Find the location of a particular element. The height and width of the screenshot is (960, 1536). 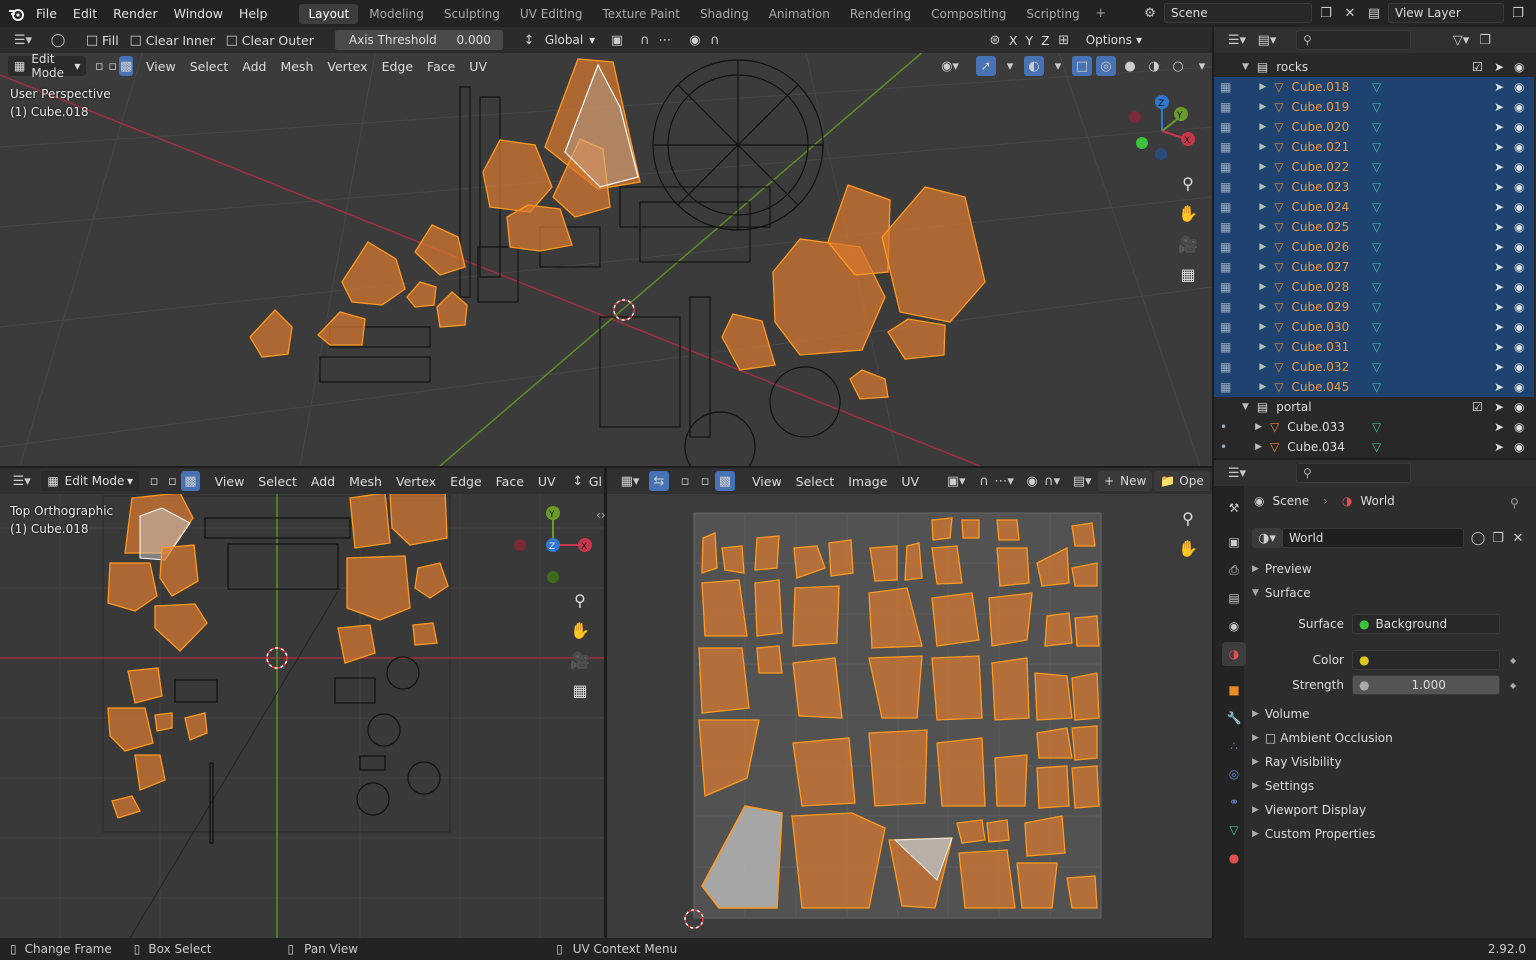

gizmo-toggle-icon: ➚ is located at coordinates (986, 66).